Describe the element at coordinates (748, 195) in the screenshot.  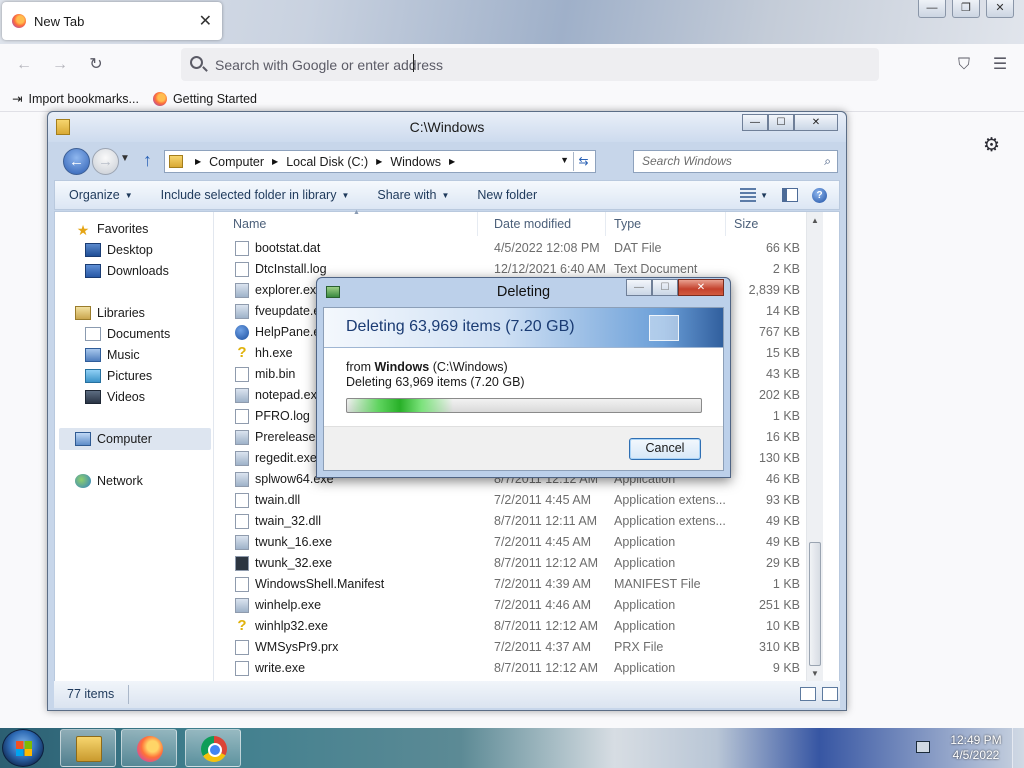
I see `change-view-icon` at that location.